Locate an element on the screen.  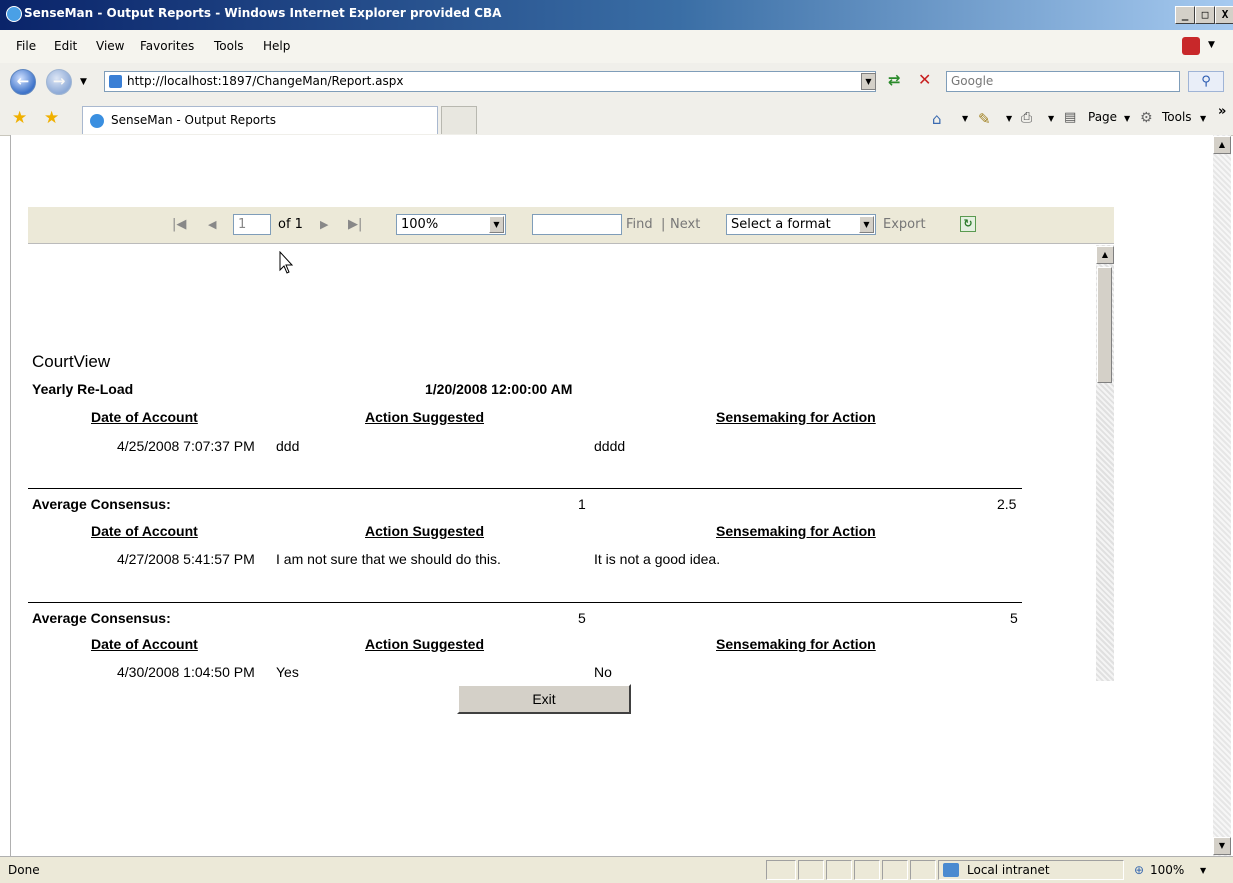
mouse-cursor-icon is located at coordinates (286, 262).